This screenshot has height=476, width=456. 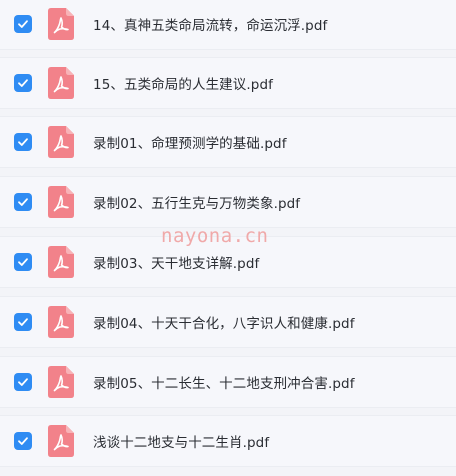 I want to click on file-row: 浅谈十二地支与十二生肖.pdf, so click(x=228, y=441).